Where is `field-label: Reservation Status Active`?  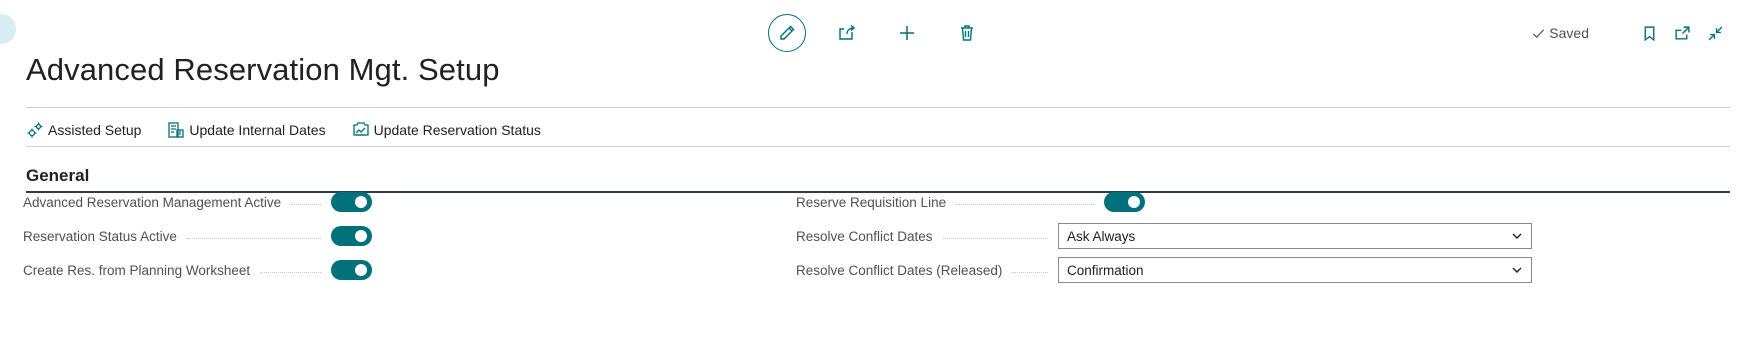 field-label: Reservation Status Active is located at coordinates (100, 236).